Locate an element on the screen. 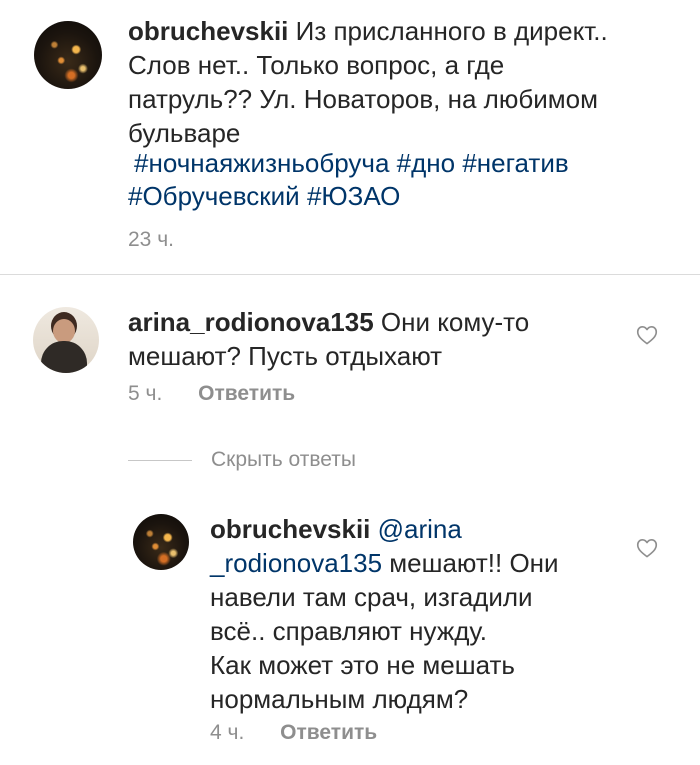  post-caption-line-1: obruchevskii Из присланного в директ.. is located at coordinates (368, 31).